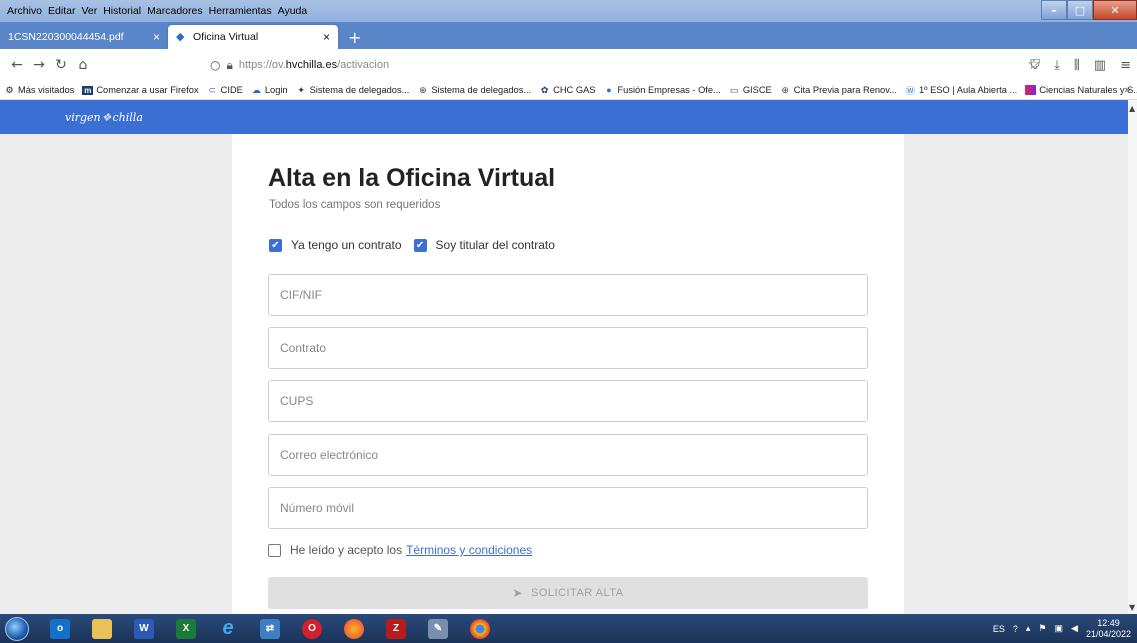  Describe the element at coordinates (17, 628) in the screenshot. I see `start-button` at that location.